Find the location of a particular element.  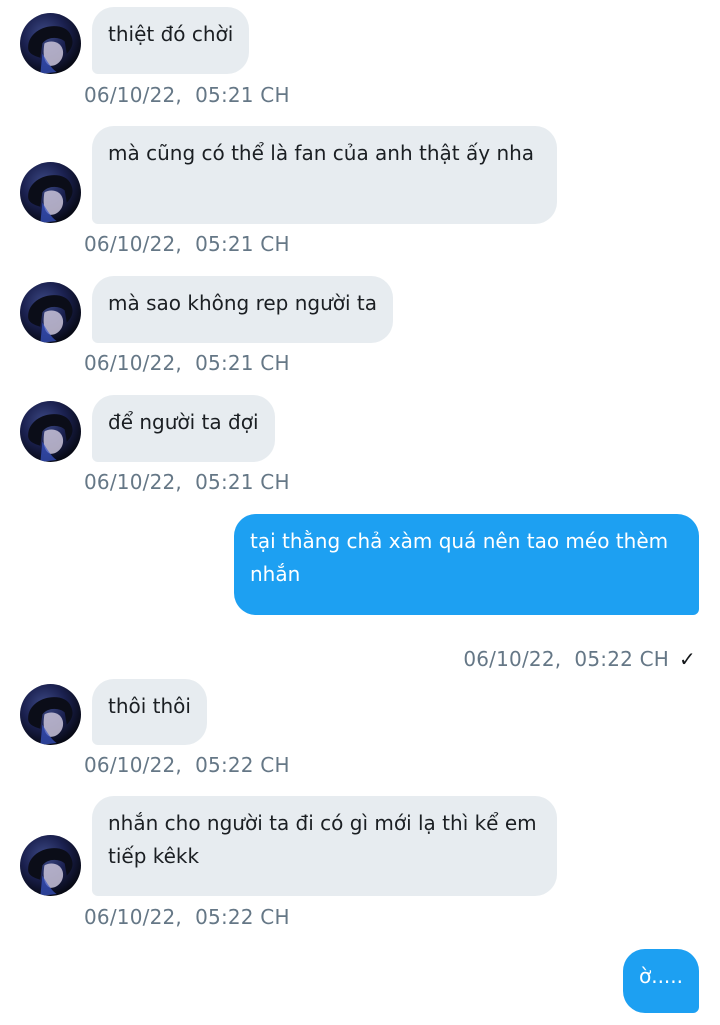

message-timestamp-row: 06/10/22, 05:22 CH ✓ is located at coordinates (573, 647).